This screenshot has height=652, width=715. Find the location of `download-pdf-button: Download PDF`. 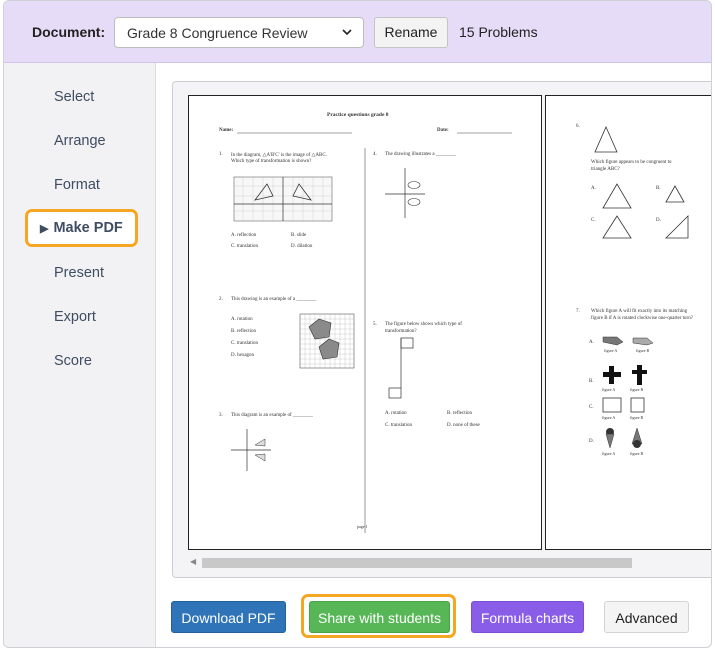

download-pdf-button: Download PDF is located at coordinates (228, 617).